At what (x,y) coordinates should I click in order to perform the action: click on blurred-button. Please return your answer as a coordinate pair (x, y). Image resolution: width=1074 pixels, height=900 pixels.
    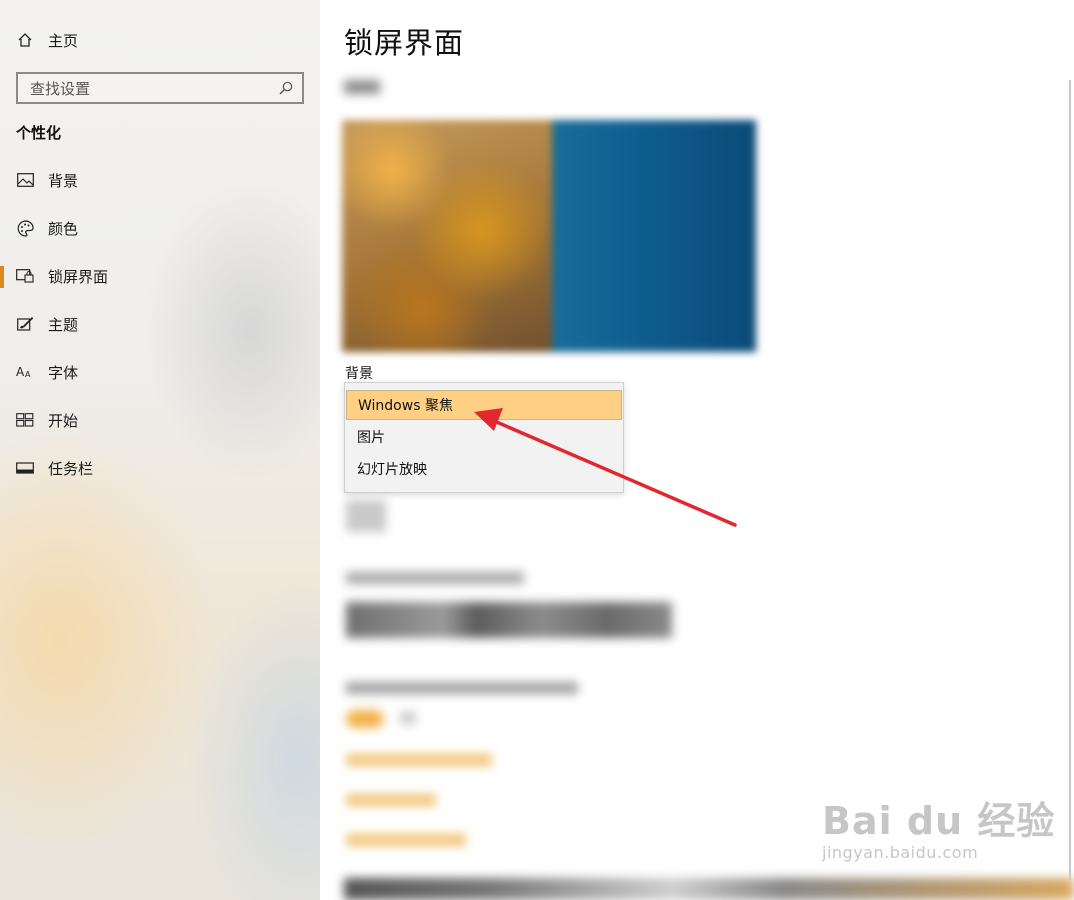
    Looking at the image, I should click on (366, 516).